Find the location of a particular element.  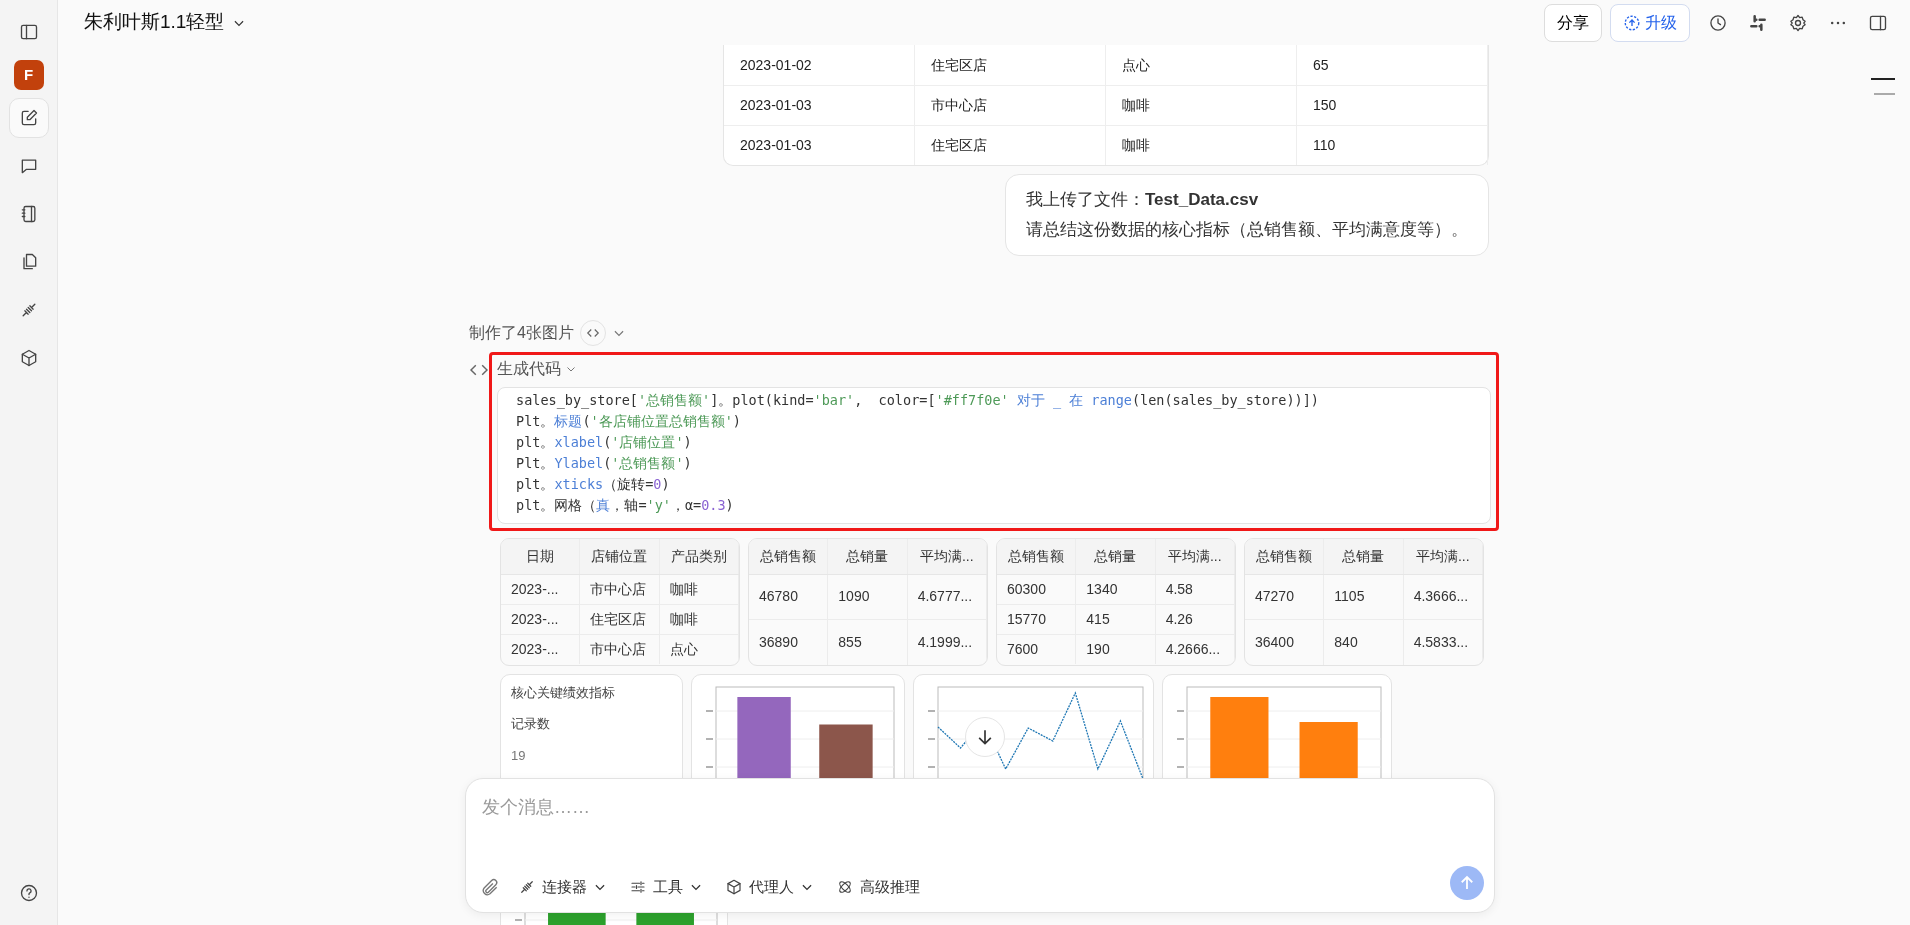

column-header: 日期 is located at coordinates (541, 556).